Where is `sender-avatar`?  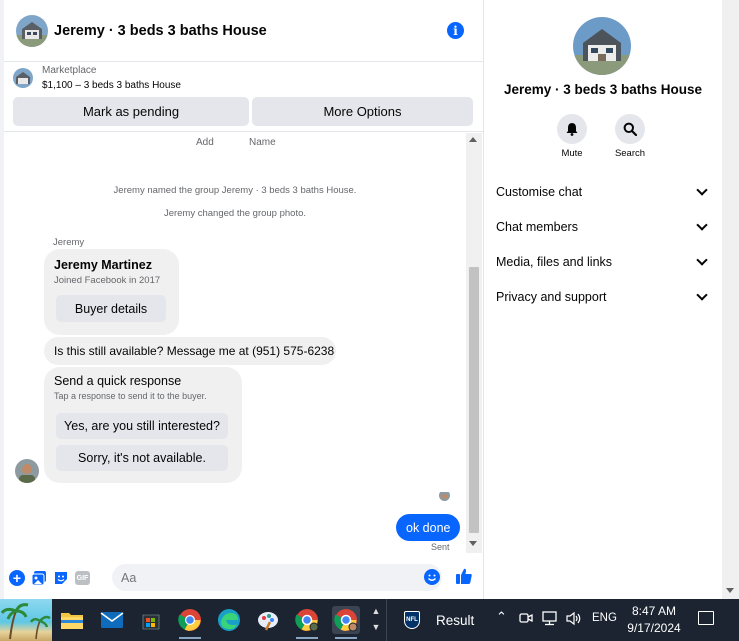 sender-avatar is located at coordinates (27, 471).